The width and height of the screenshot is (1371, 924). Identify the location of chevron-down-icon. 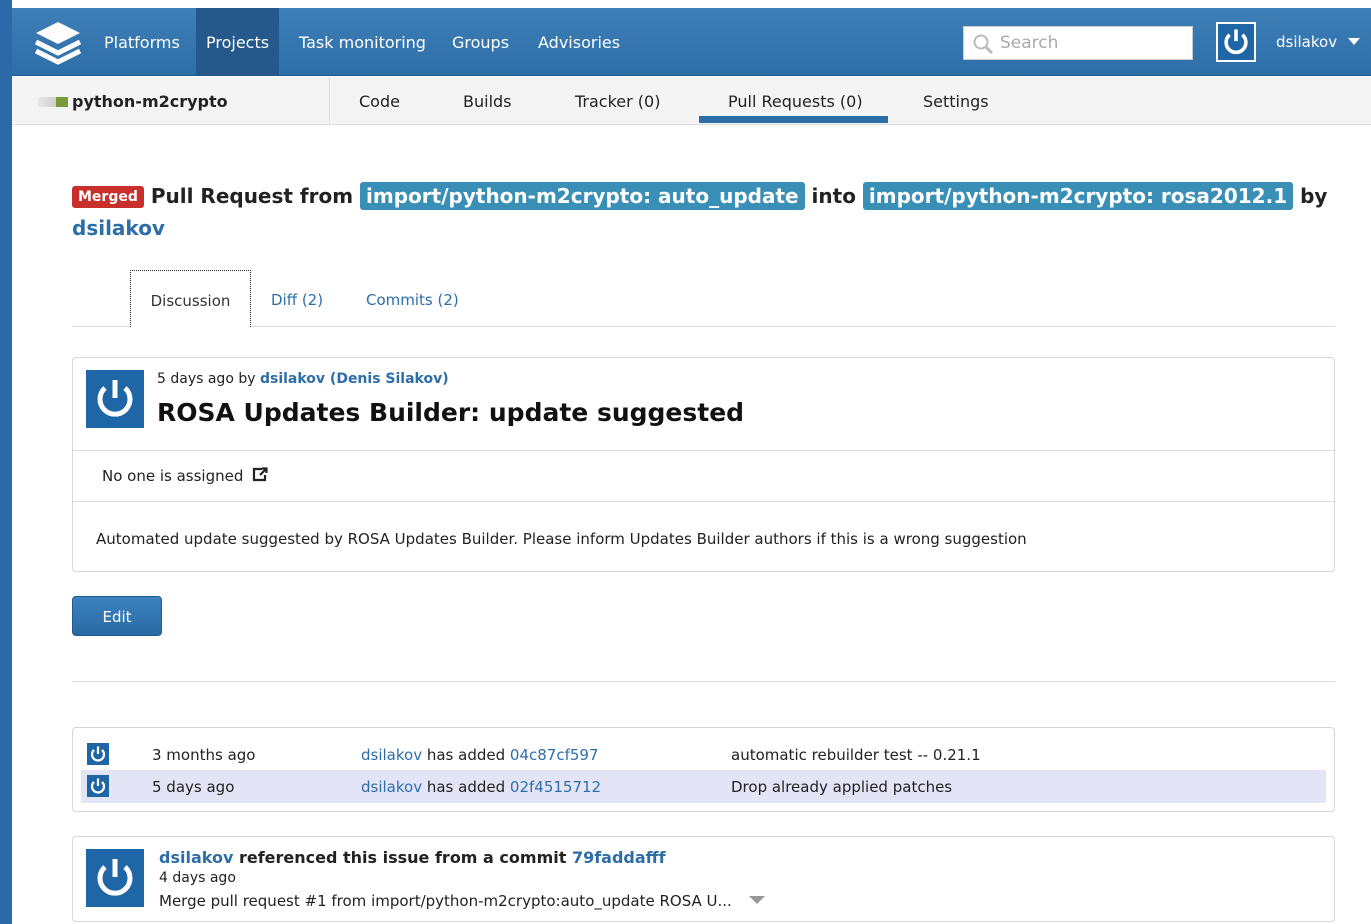
(1353, 41).